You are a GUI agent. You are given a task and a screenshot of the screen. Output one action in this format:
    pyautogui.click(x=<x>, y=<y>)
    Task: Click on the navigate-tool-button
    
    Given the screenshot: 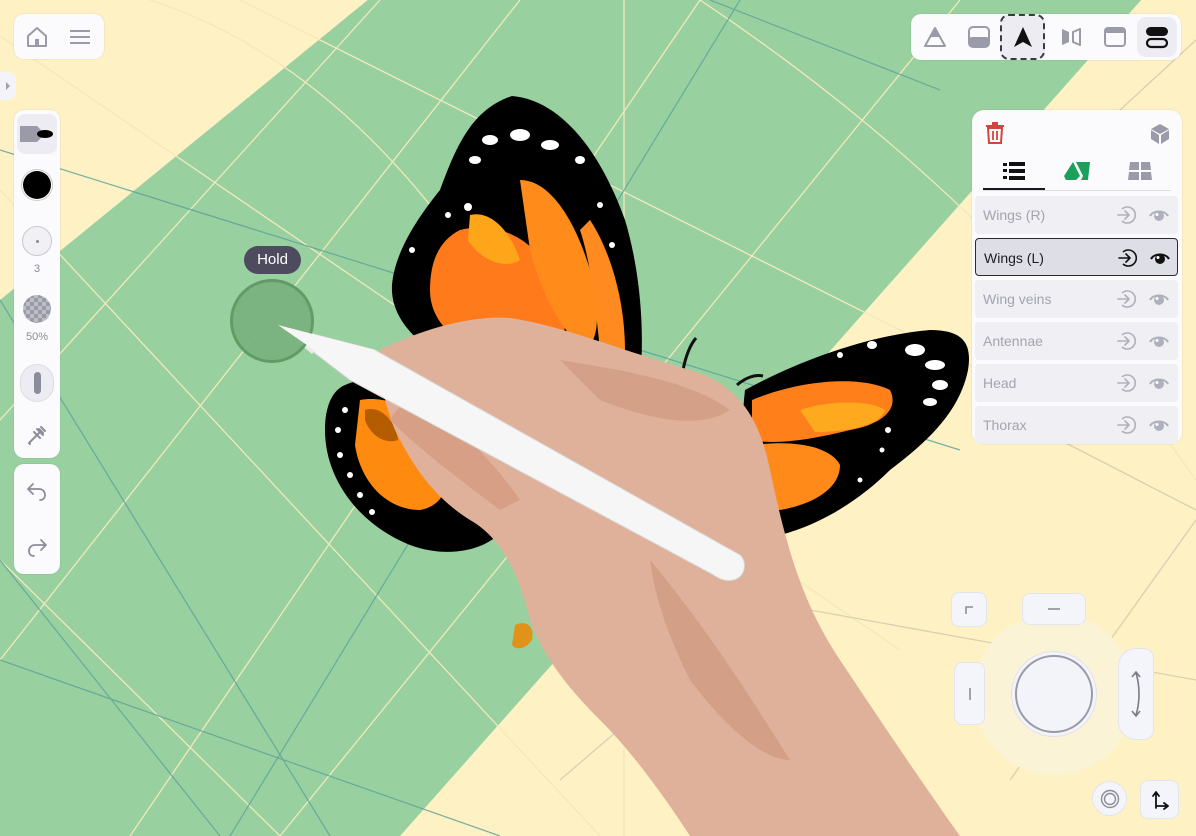 What is the action you would take?
    pyautogui.click(x=1022, y=37)
    